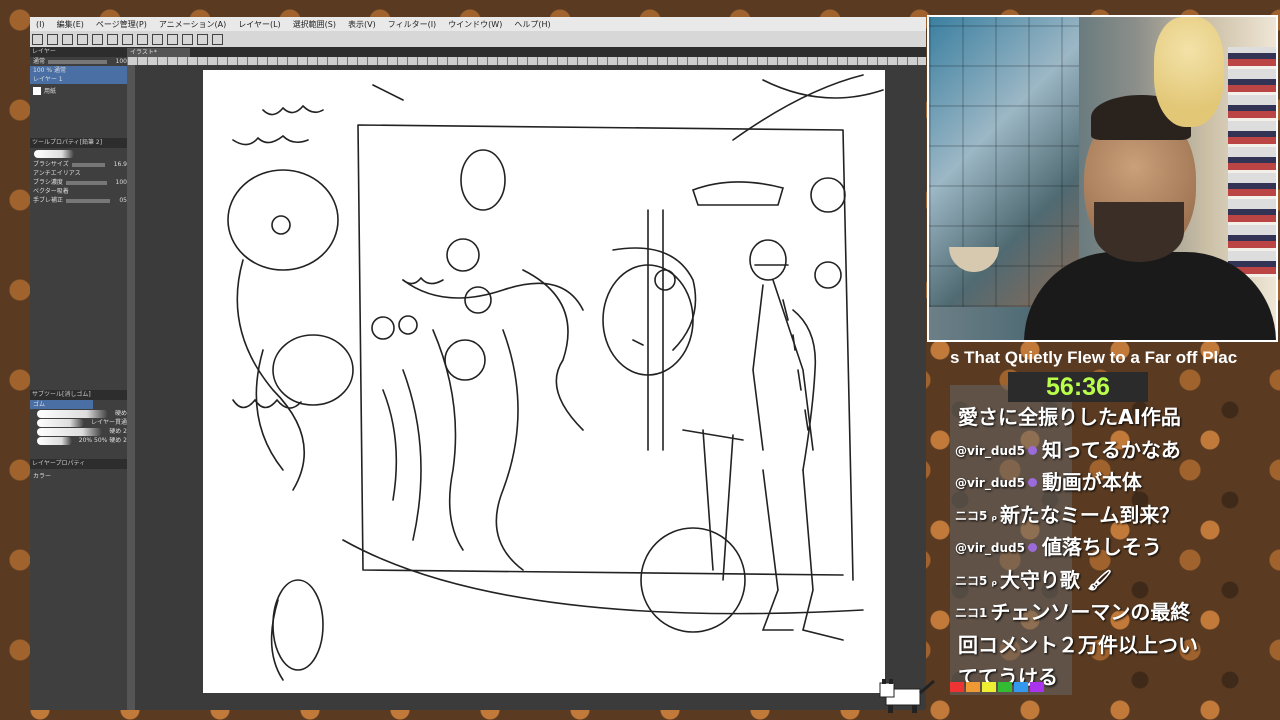 The height and width of the screenshot is (720, 1280). I want to click on chat-message: @vir_dud5 動画が本体, so click(1100, 483).